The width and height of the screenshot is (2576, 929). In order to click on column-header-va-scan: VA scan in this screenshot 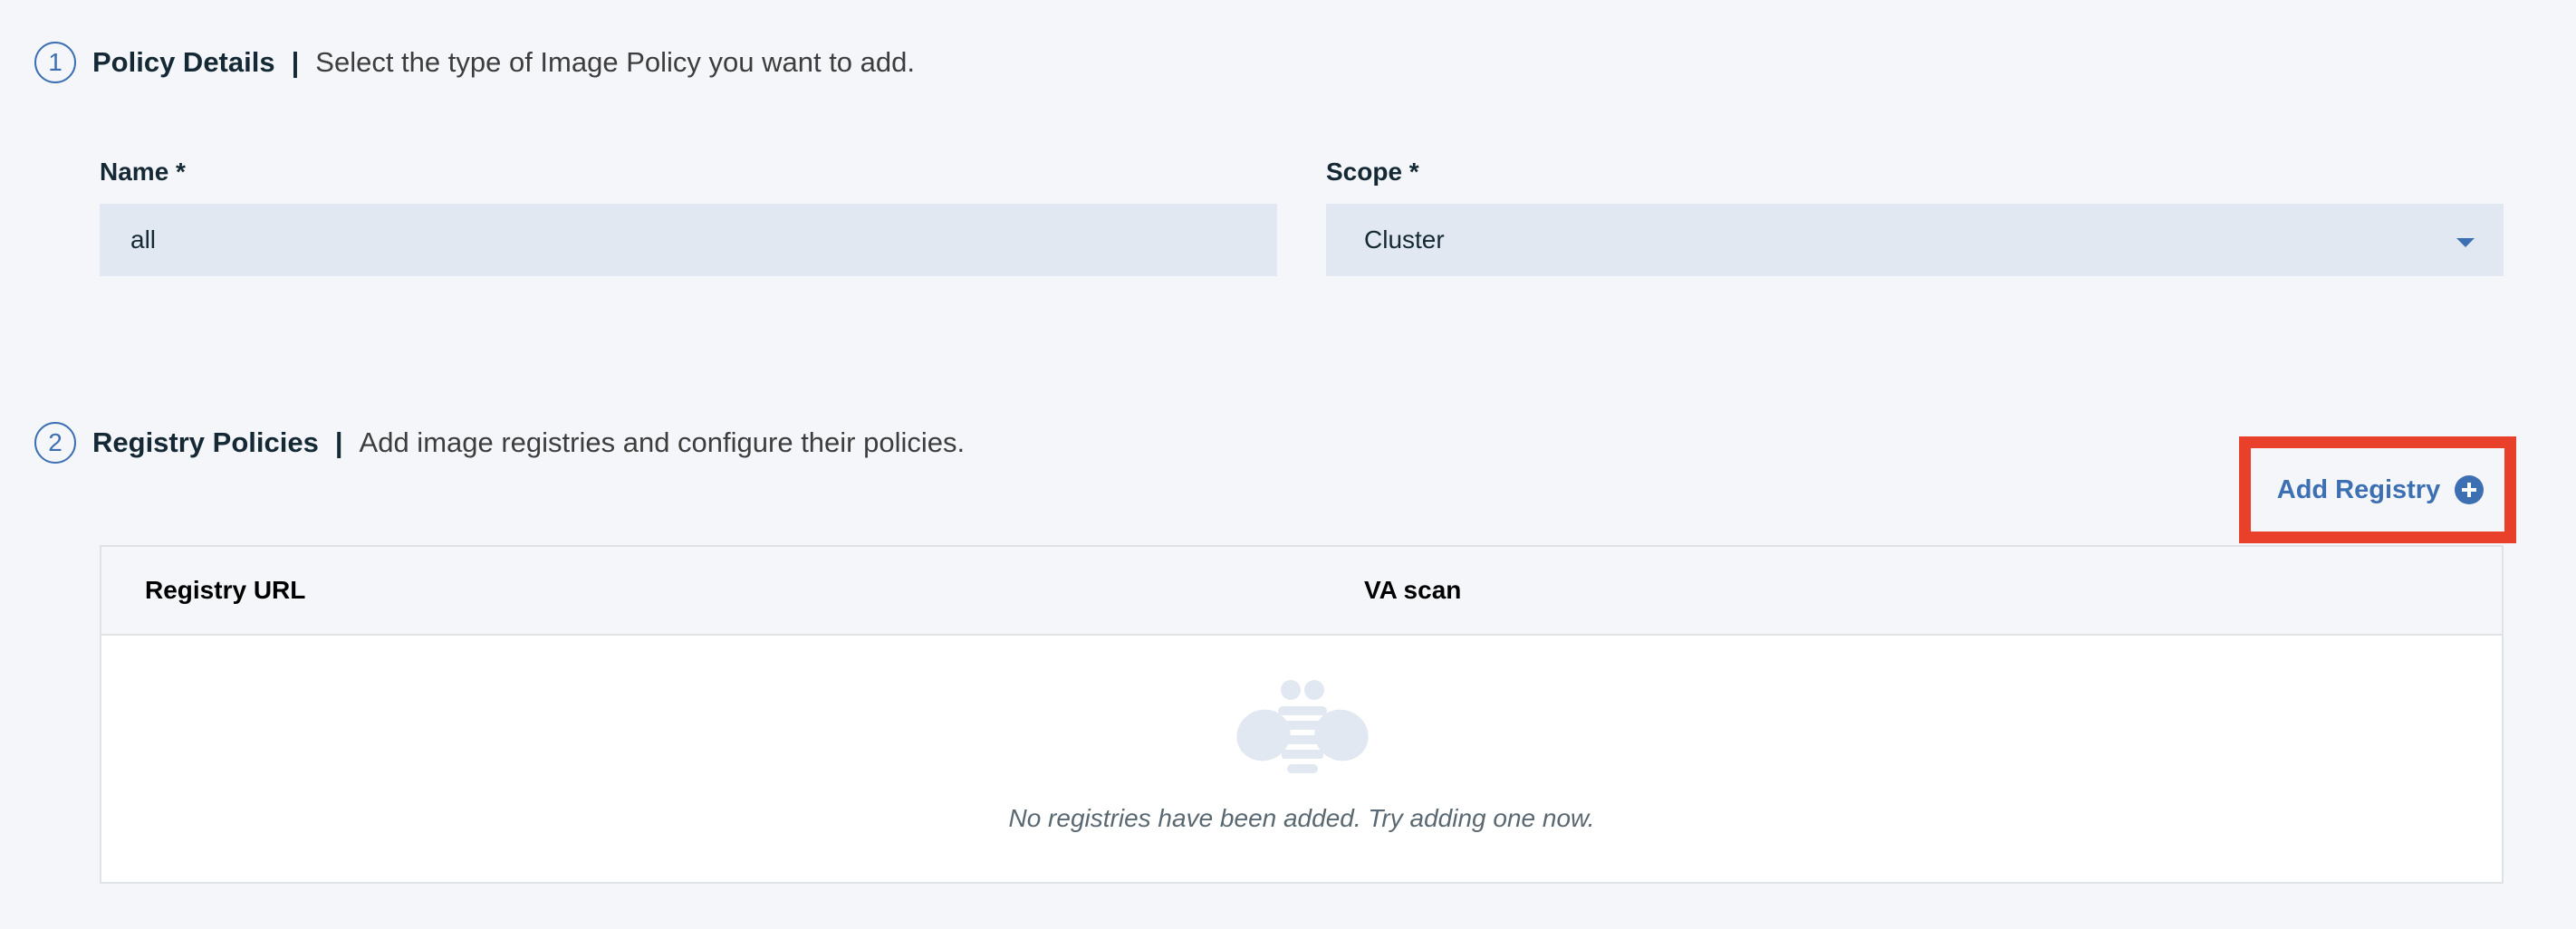, I will do `click(1413, 590)`.